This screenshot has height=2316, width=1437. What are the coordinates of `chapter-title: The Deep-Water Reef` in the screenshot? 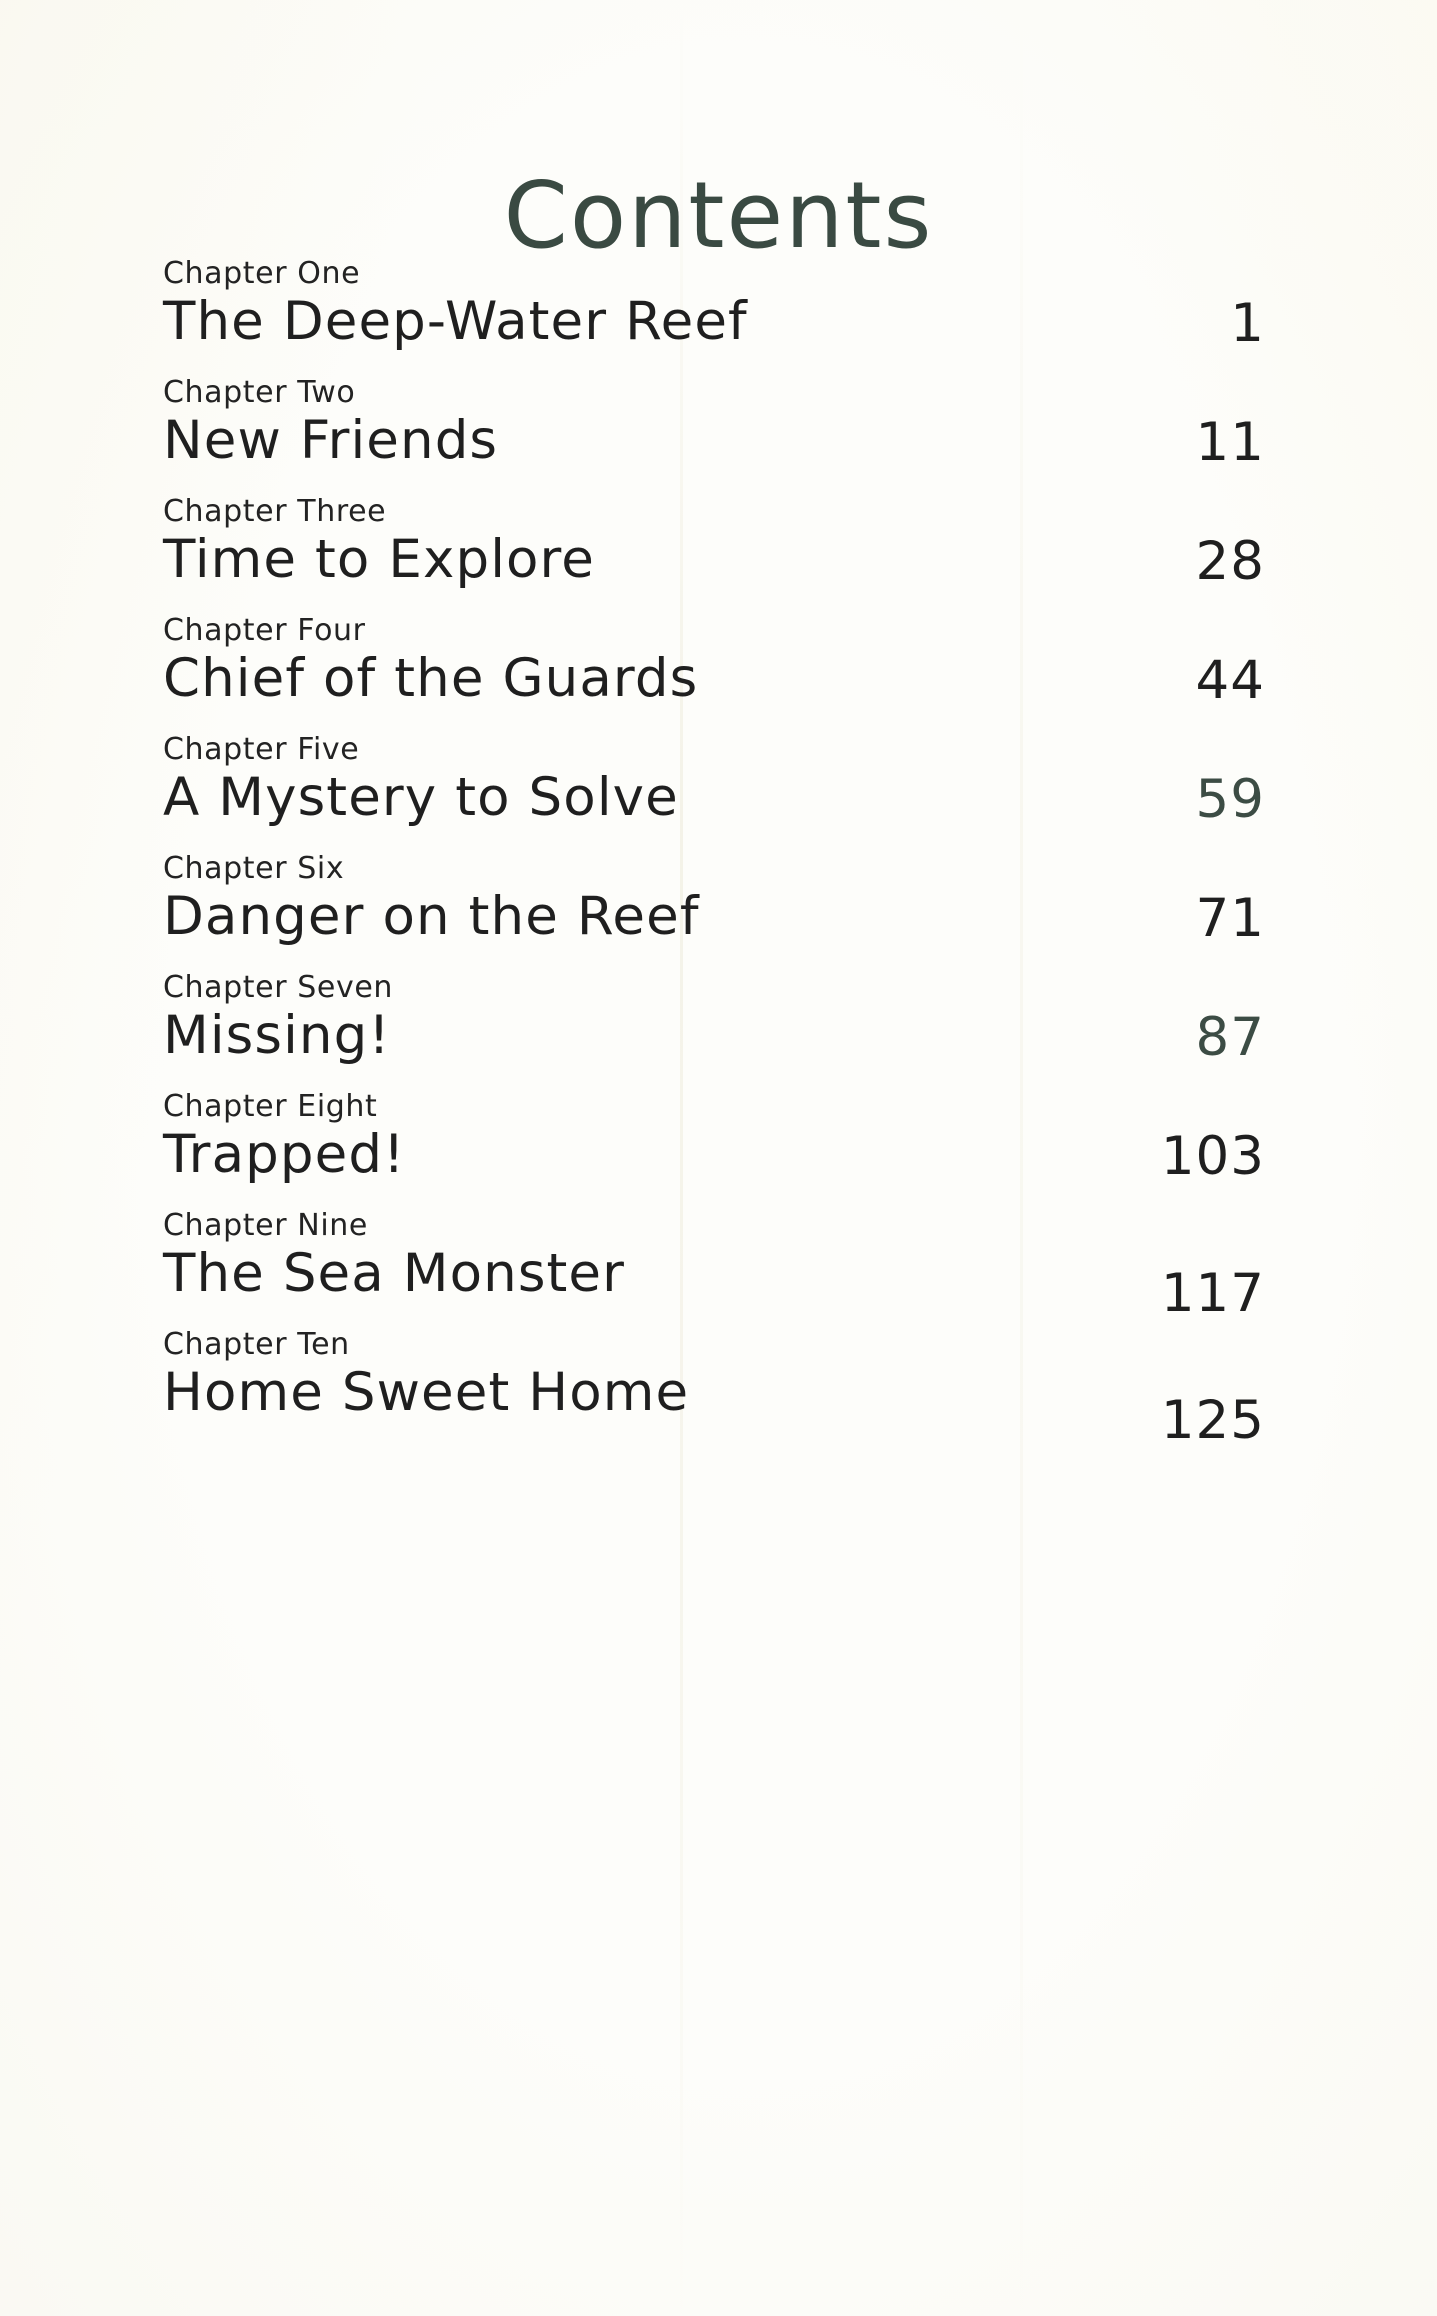 It's located at (455, 321).